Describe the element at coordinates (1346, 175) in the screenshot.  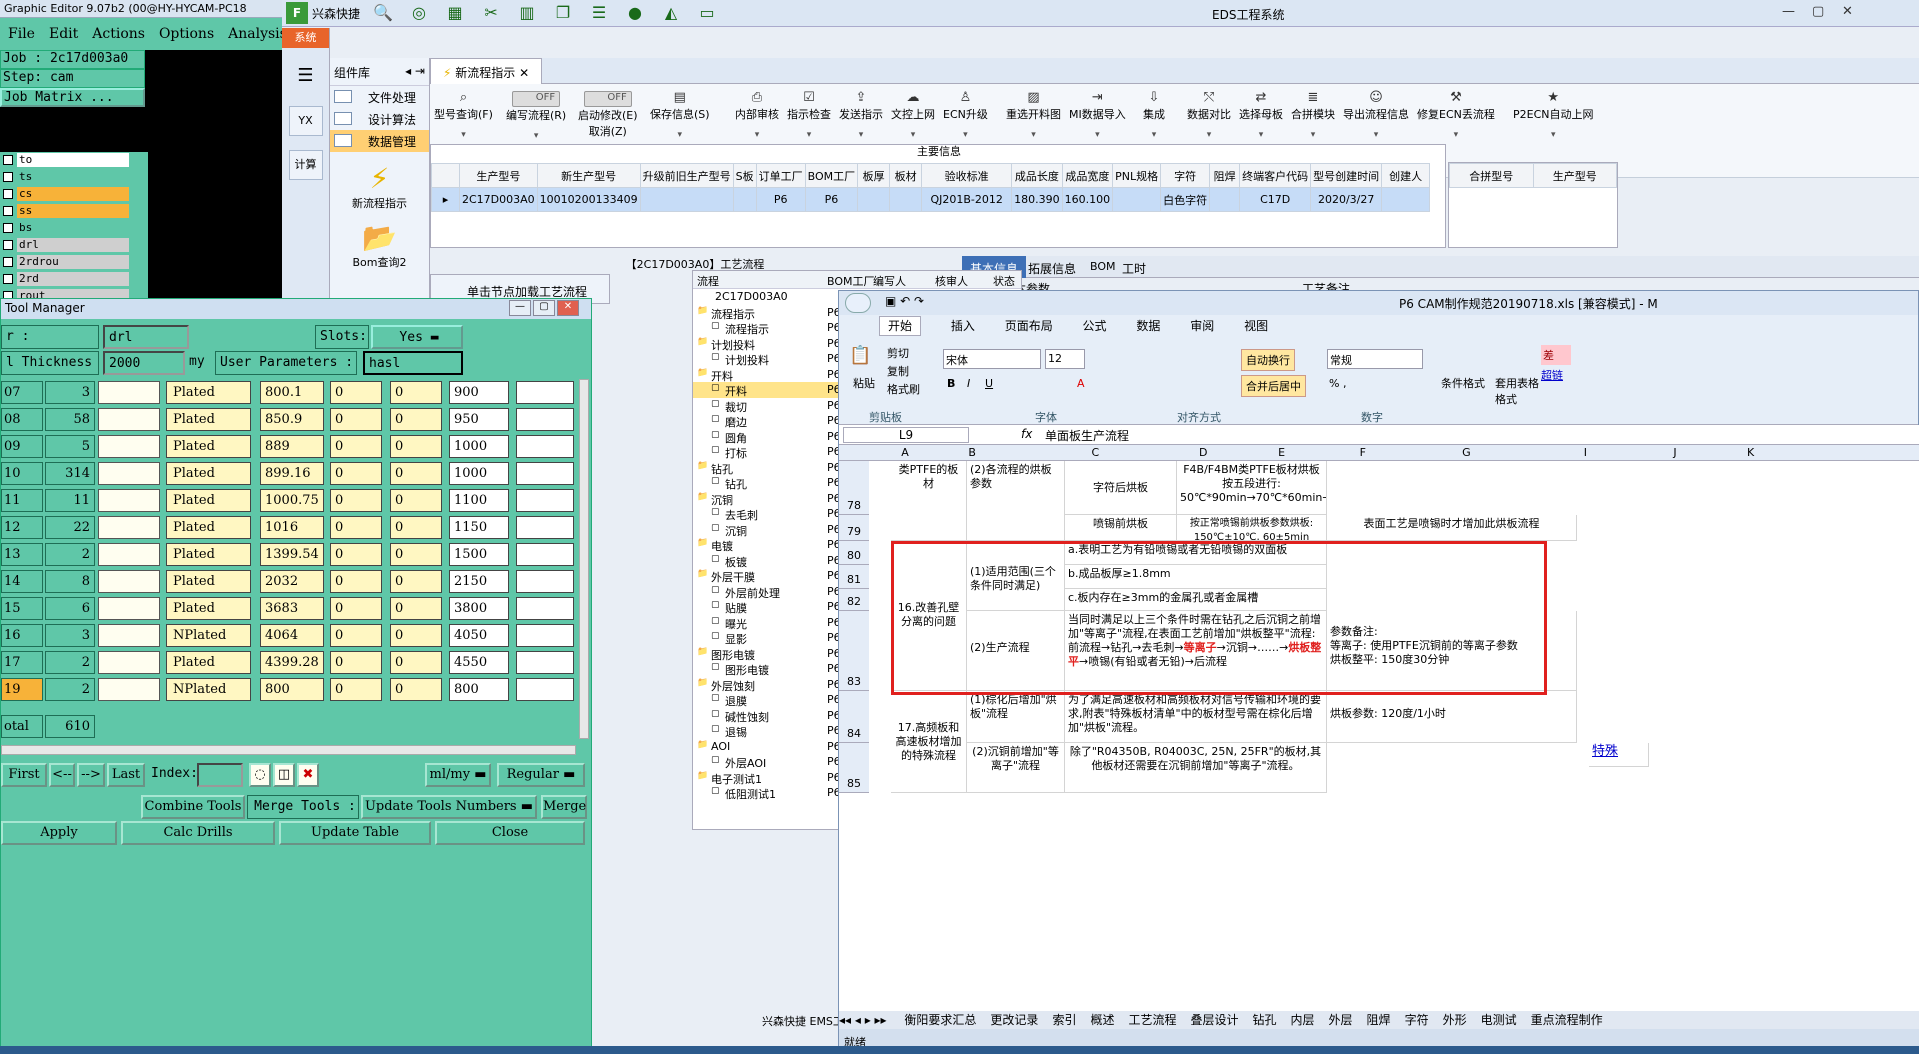
I see `col-header: 型号创建时间` at that location.